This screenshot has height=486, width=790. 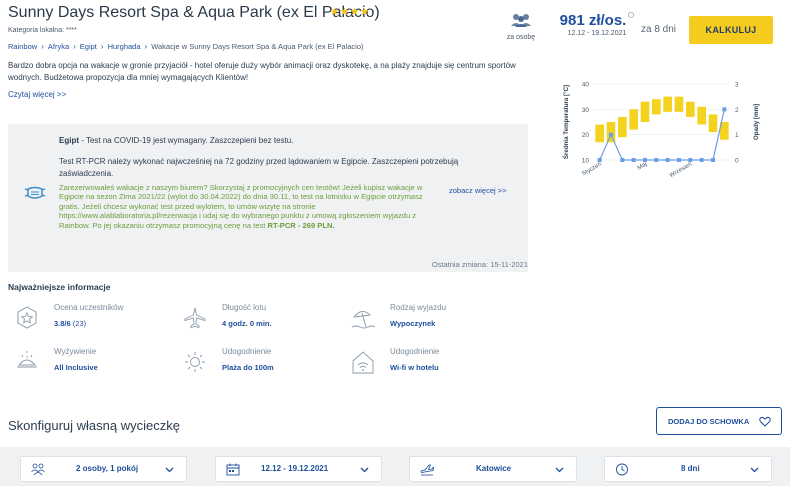 I want to click on filter-departure-value: Katowice, so click(x=494, y=468).